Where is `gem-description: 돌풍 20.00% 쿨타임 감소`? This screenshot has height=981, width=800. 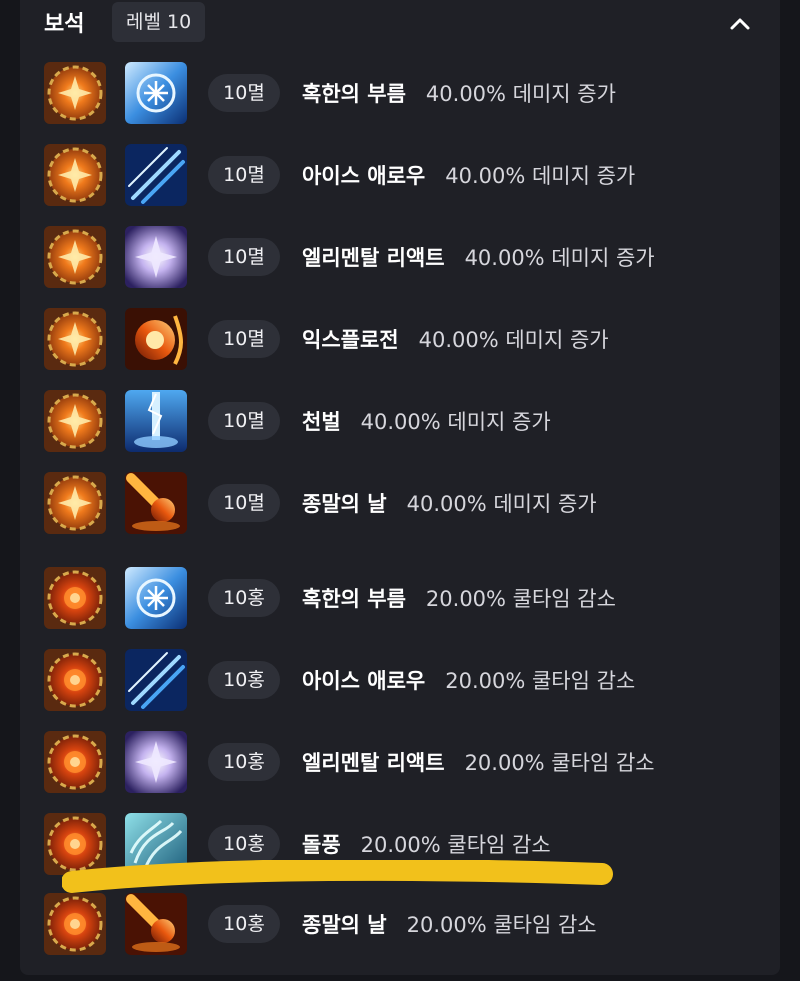 gem-description: 돌풍 20.00% 쿨타임 감소 is located at coordinates (426, 844).